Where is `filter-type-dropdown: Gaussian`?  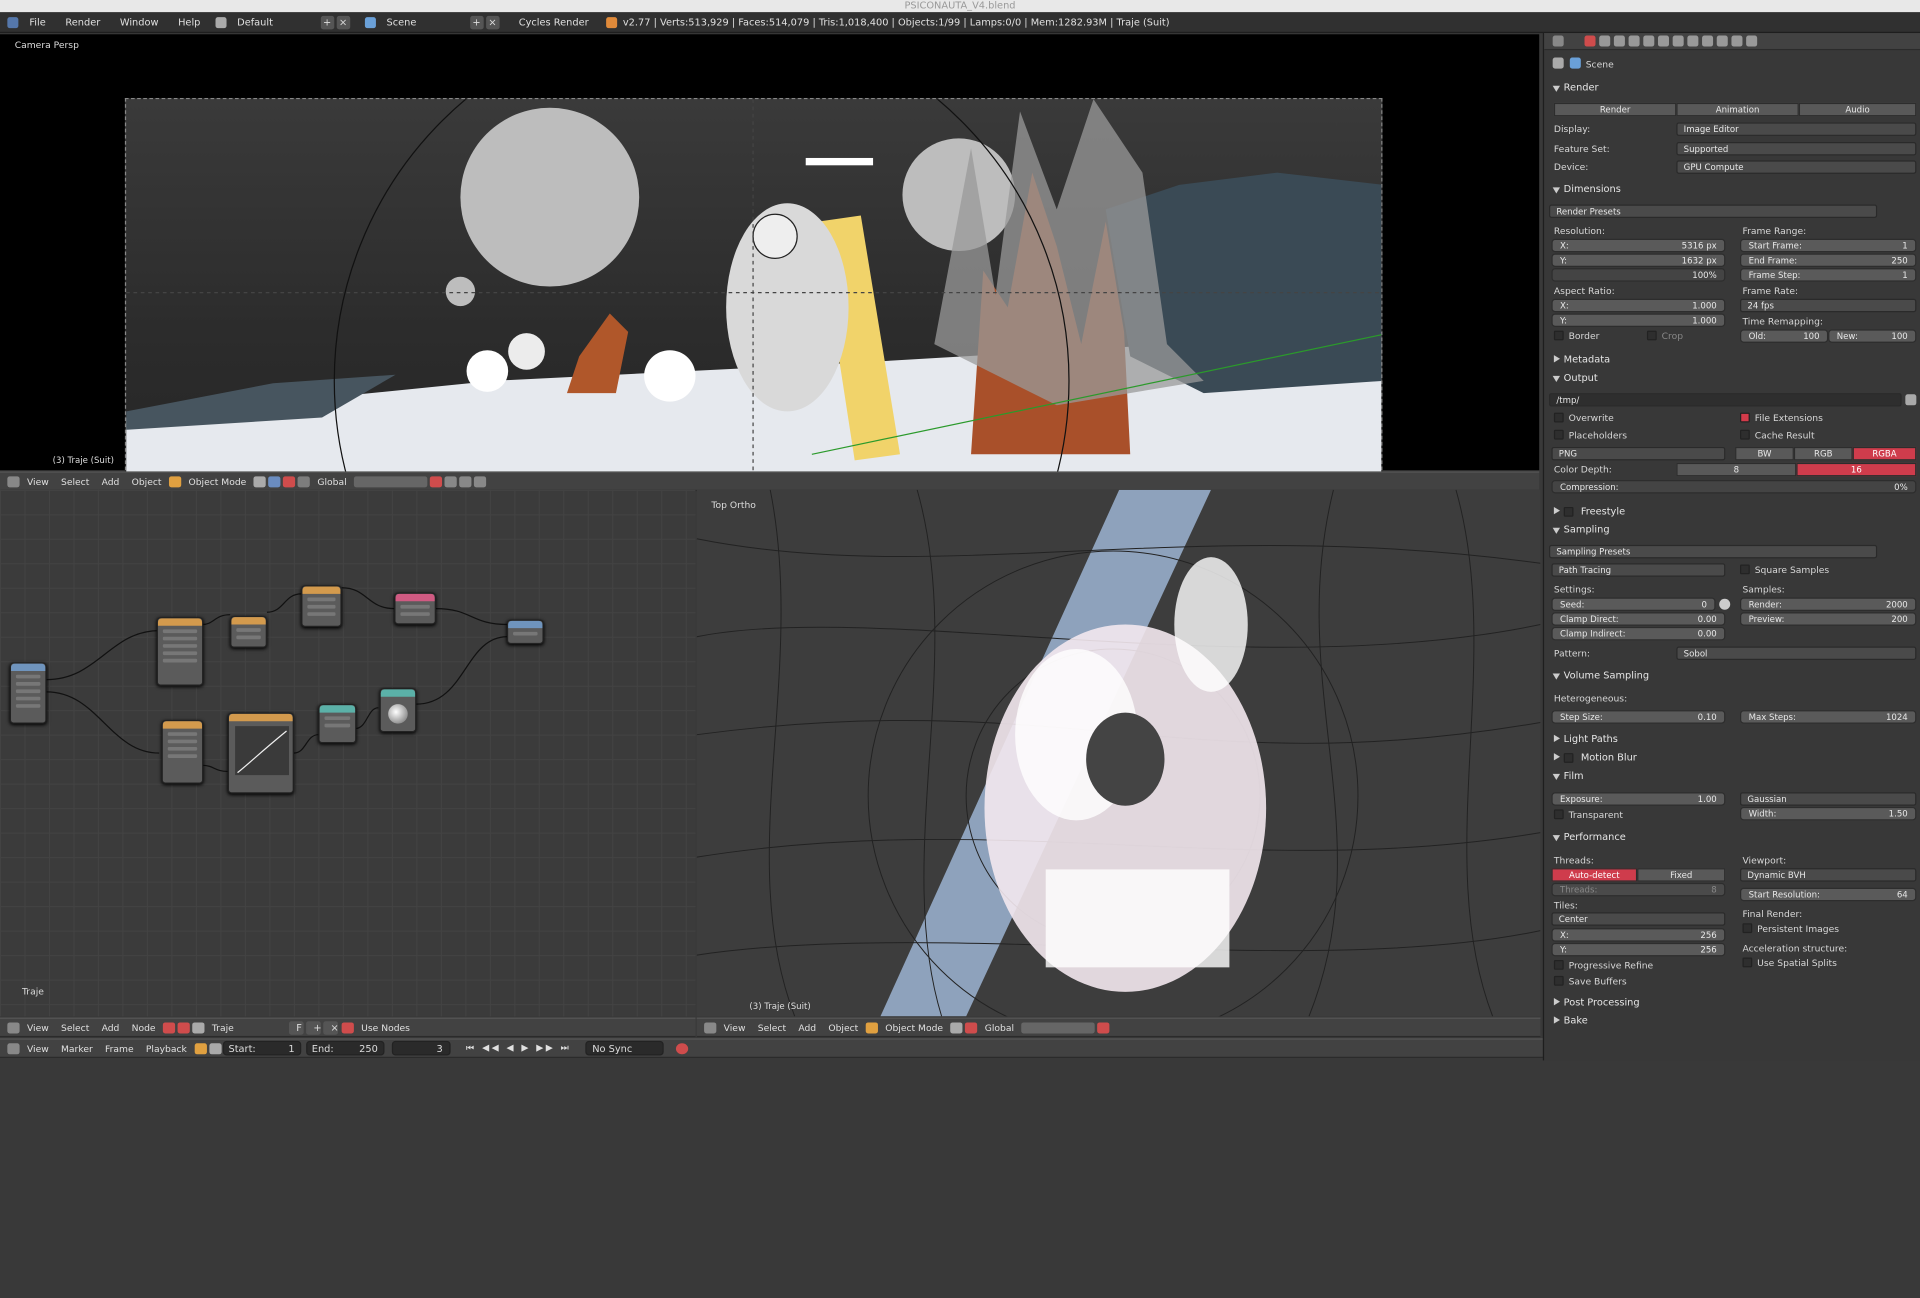 filter-type-dropdown: Gaussian is located at coordinates (1828, 799).